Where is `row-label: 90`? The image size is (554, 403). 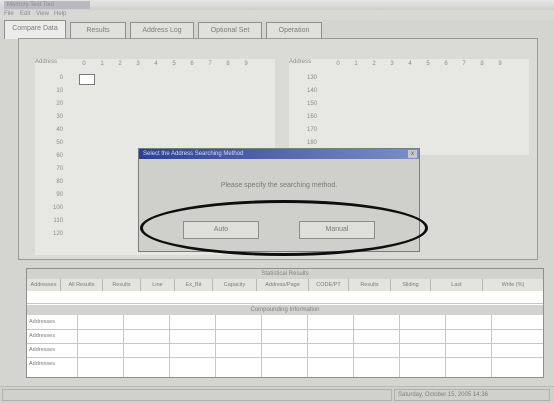 row-label: 90 is located at coordinates (59, 195).